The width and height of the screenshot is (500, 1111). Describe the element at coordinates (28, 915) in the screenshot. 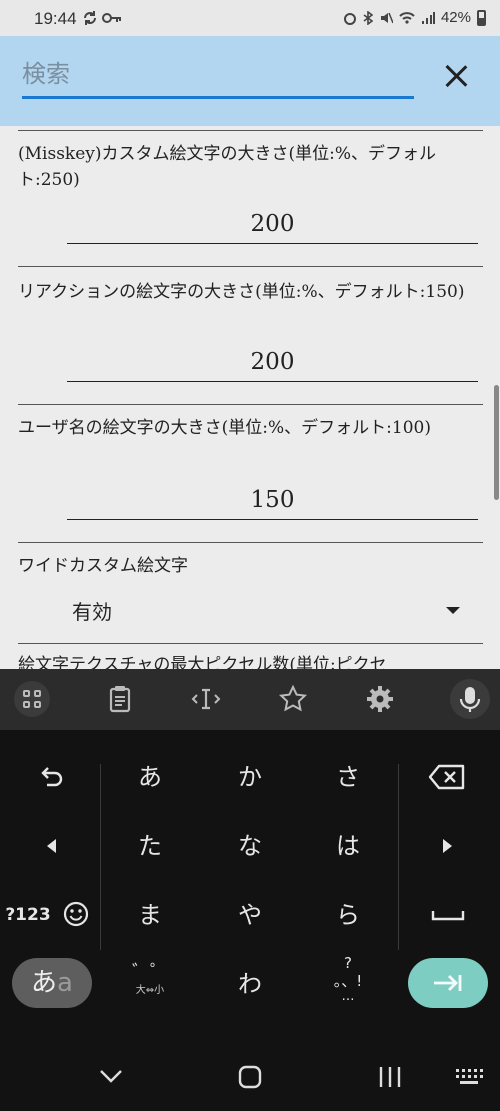

I see `key-symbols-123: ?123` at that location.